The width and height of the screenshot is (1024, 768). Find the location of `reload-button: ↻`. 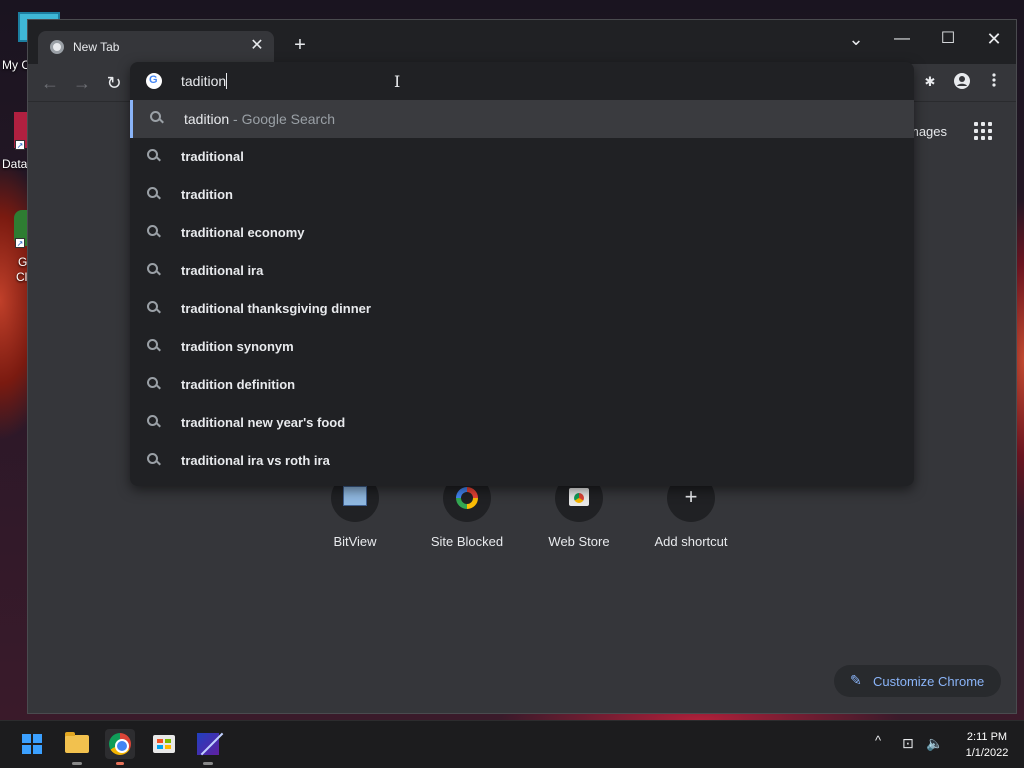

reload-button: ↻ is located at coordinates (114, 83).